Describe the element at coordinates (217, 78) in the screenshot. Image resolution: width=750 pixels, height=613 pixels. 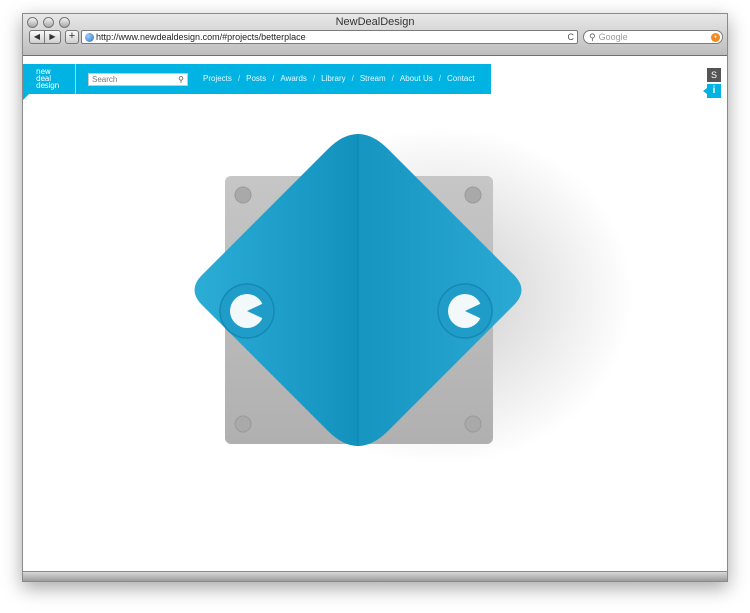
I see `nav-projects: Projects` at that location.